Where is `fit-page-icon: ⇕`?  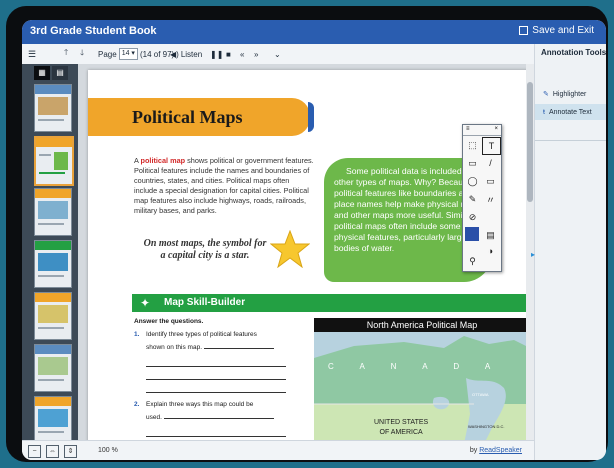
fit-page-icon: ⇕ is located at coordinates (70, 451).